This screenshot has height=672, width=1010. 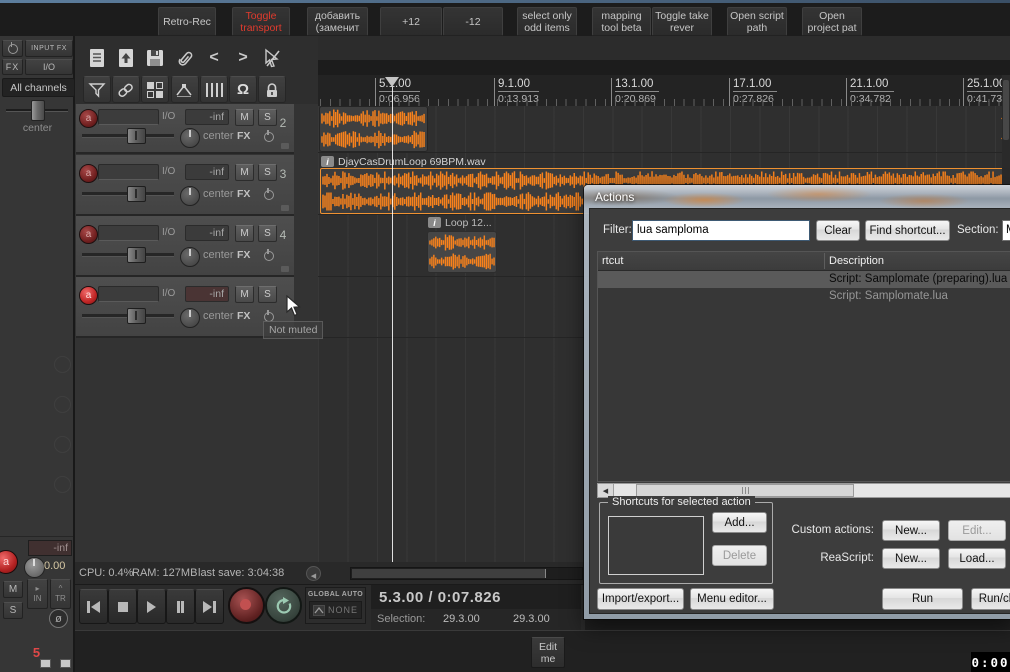 What do you see at coordinates (922, 599) in the screenshot?
I see `run-button: Run` at bounding box center [922, 599].